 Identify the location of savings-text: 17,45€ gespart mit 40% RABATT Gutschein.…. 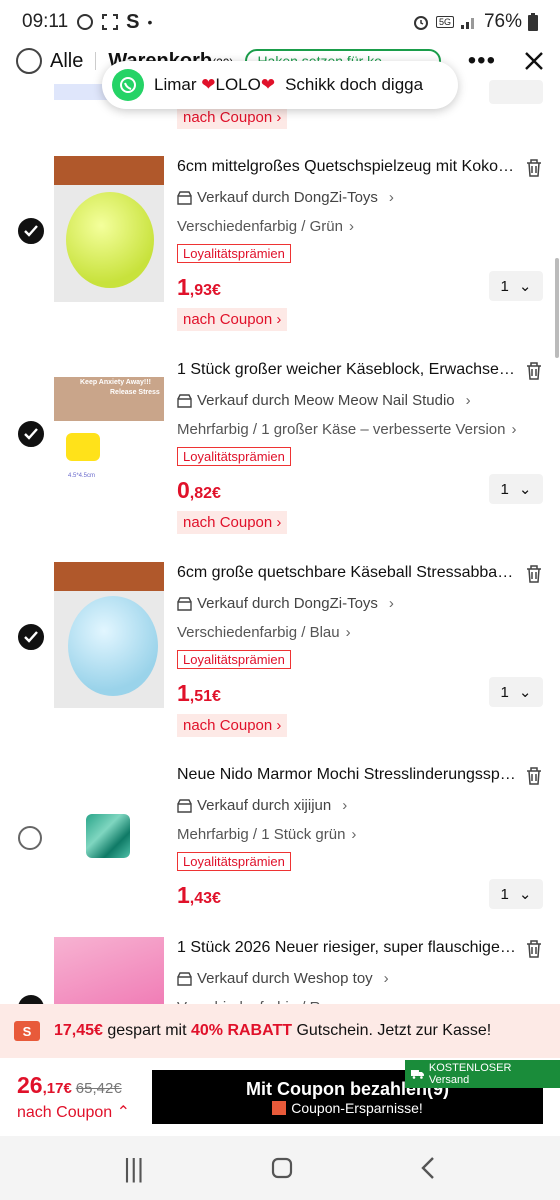
(273, 1030).